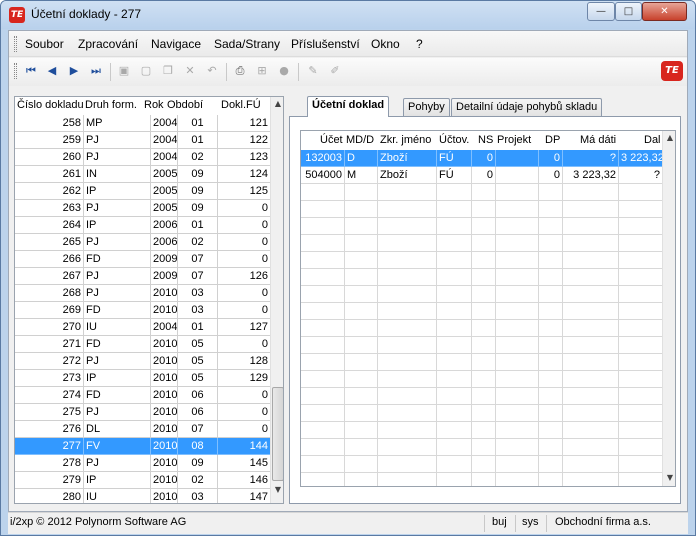  I want to click on header-ma-dati: Má dáti, so click(598, 140).